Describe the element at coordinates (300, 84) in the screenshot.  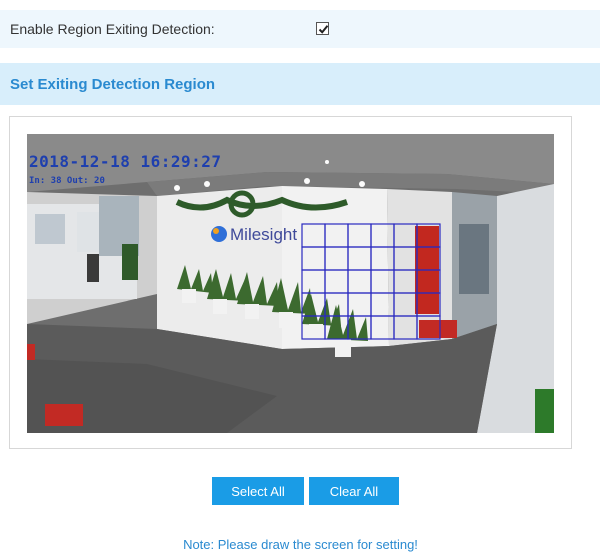
I see `section-header: Set Exiting Detection Region` at that location.